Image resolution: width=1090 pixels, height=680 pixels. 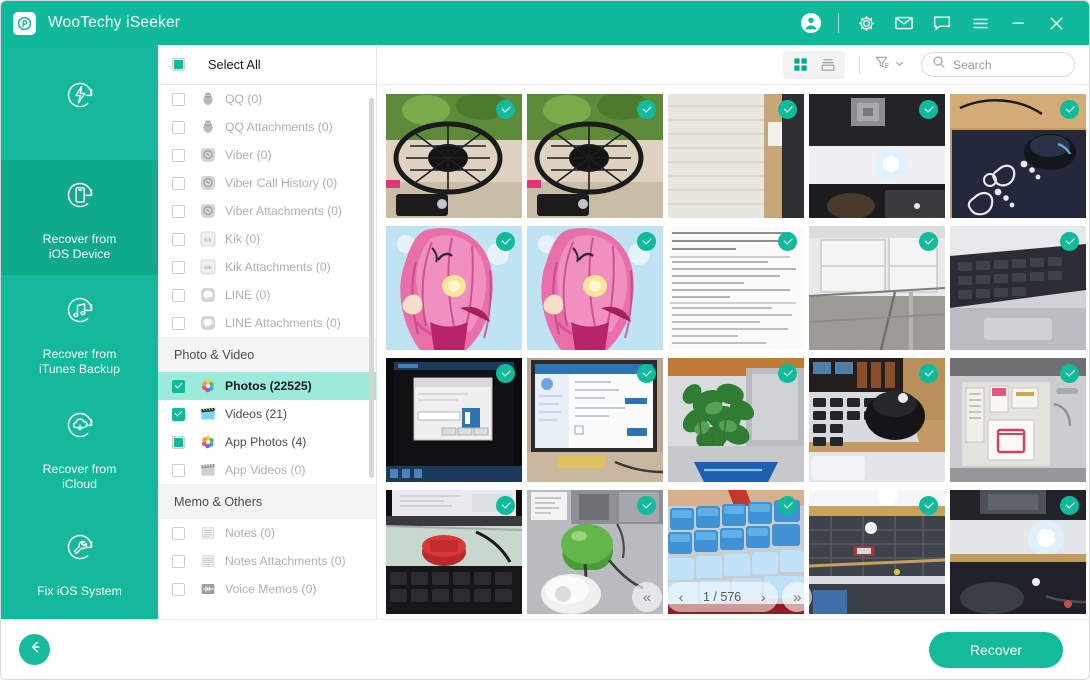 I want to click on sidebar-item-icloud: Recover from iCloud, so click(x=79, y=446).